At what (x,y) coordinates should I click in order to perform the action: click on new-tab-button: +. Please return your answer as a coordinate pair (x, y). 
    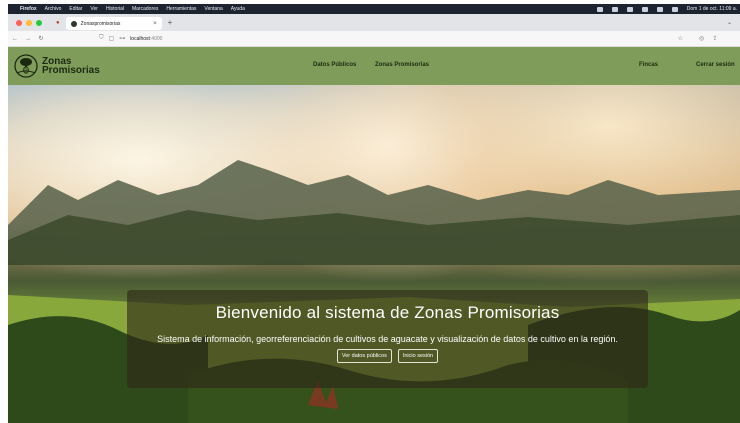
    Looking at the image, I should click on (170, 22).